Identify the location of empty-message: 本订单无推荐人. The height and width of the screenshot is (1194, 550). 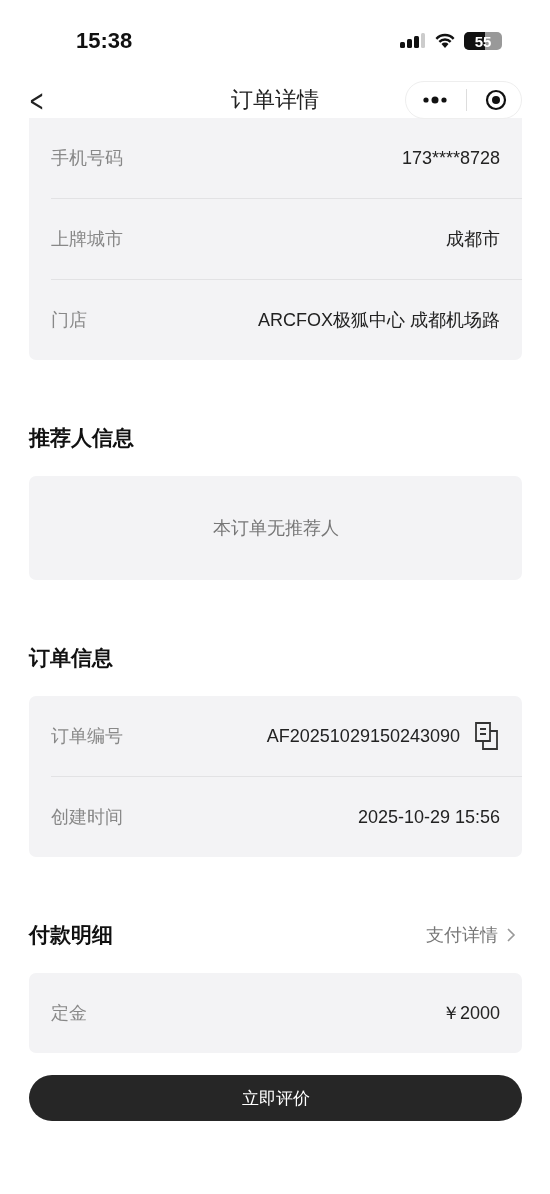
(275, 528).